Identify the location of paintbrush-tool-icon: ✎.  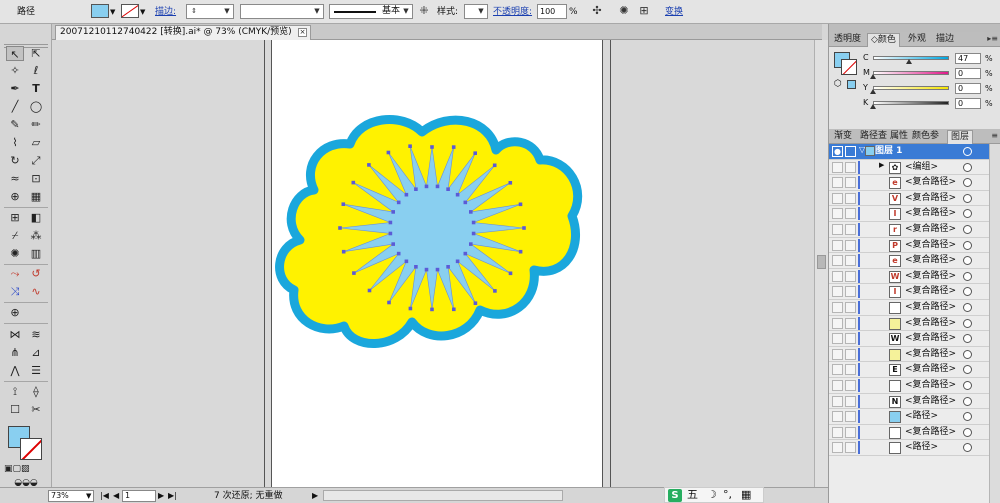
(15, 124).